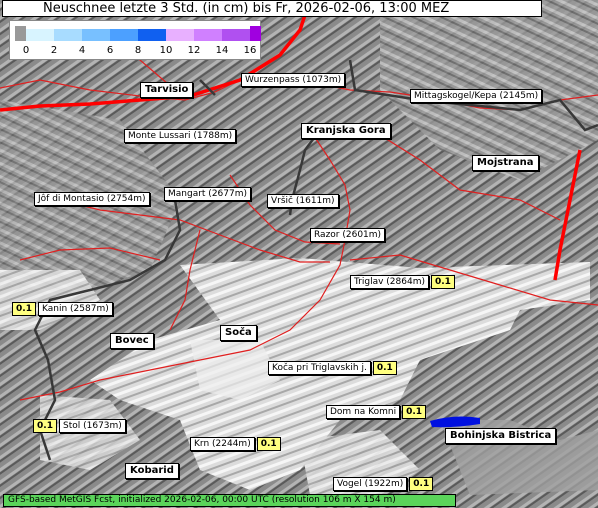  I want to click on town-label: Tarvisio, so click(167, 90).